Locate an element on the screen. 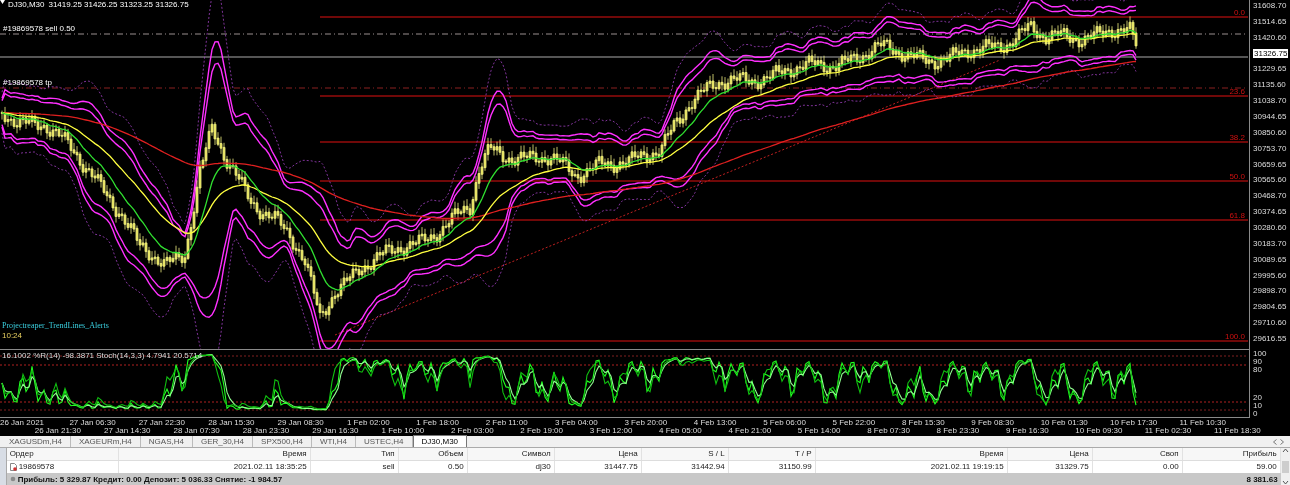 This screenshot has height=485, width=1290. price-label: 30089.65 is located at coordinates (1270, 259).